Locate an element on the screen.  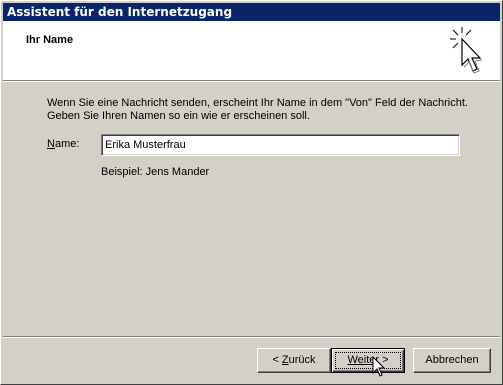
example-text: Beispiel: Jens Mander is located at coordinates (155, 172).